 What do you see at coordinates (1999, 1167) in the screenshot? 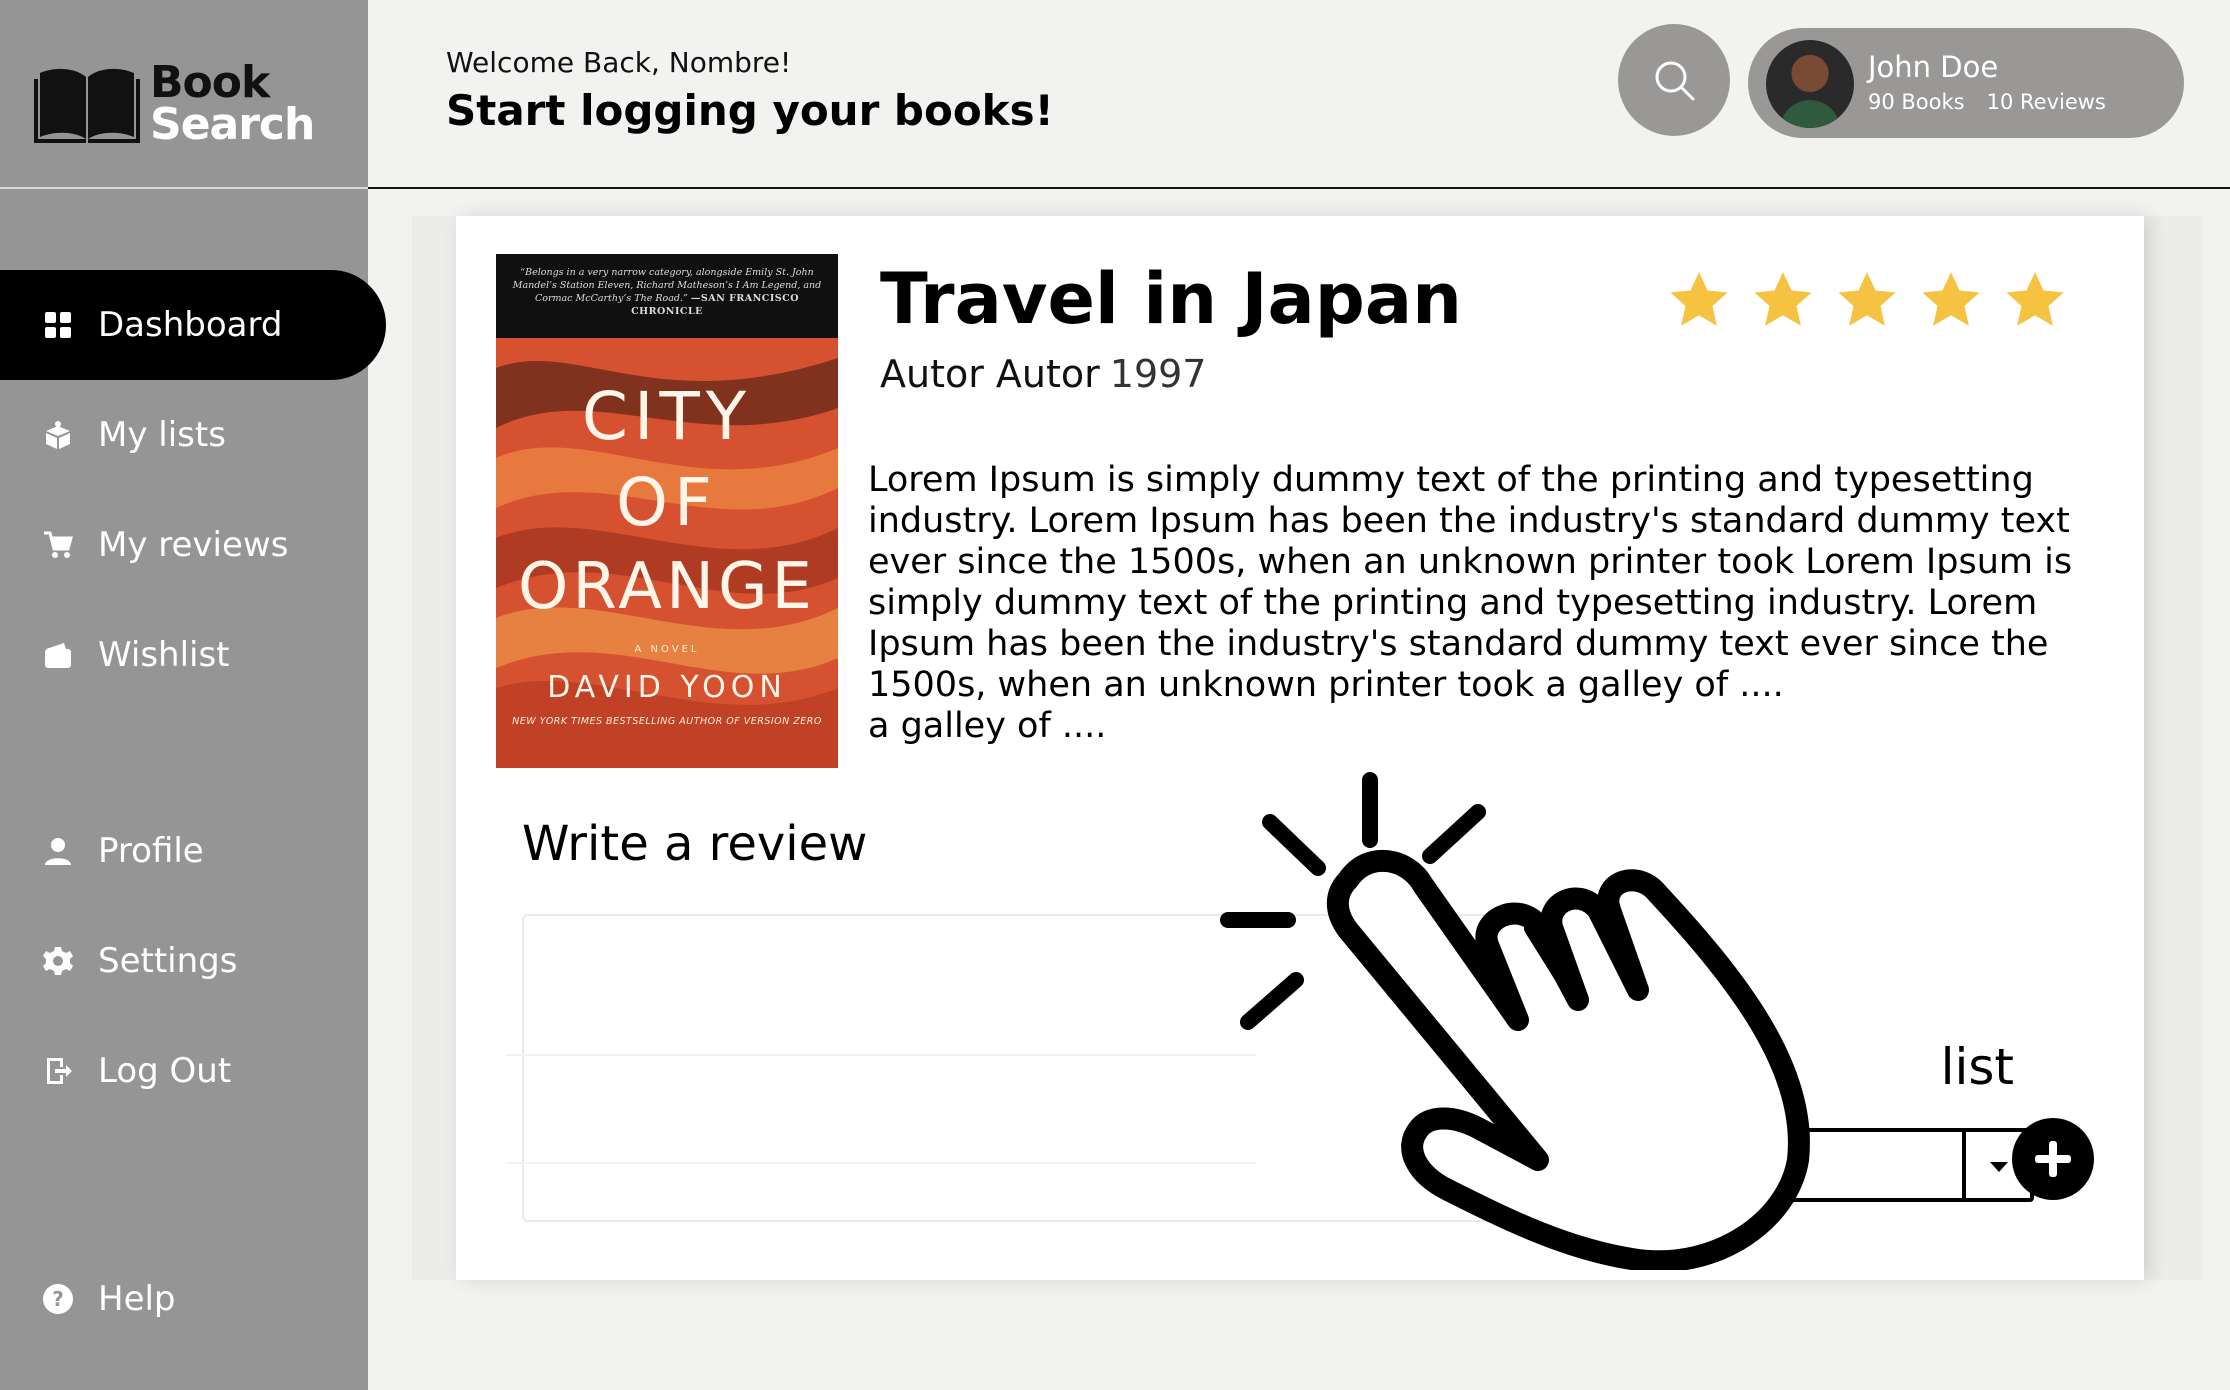
I see `chevron-down-icon` at bounding box center [1999, 1167].